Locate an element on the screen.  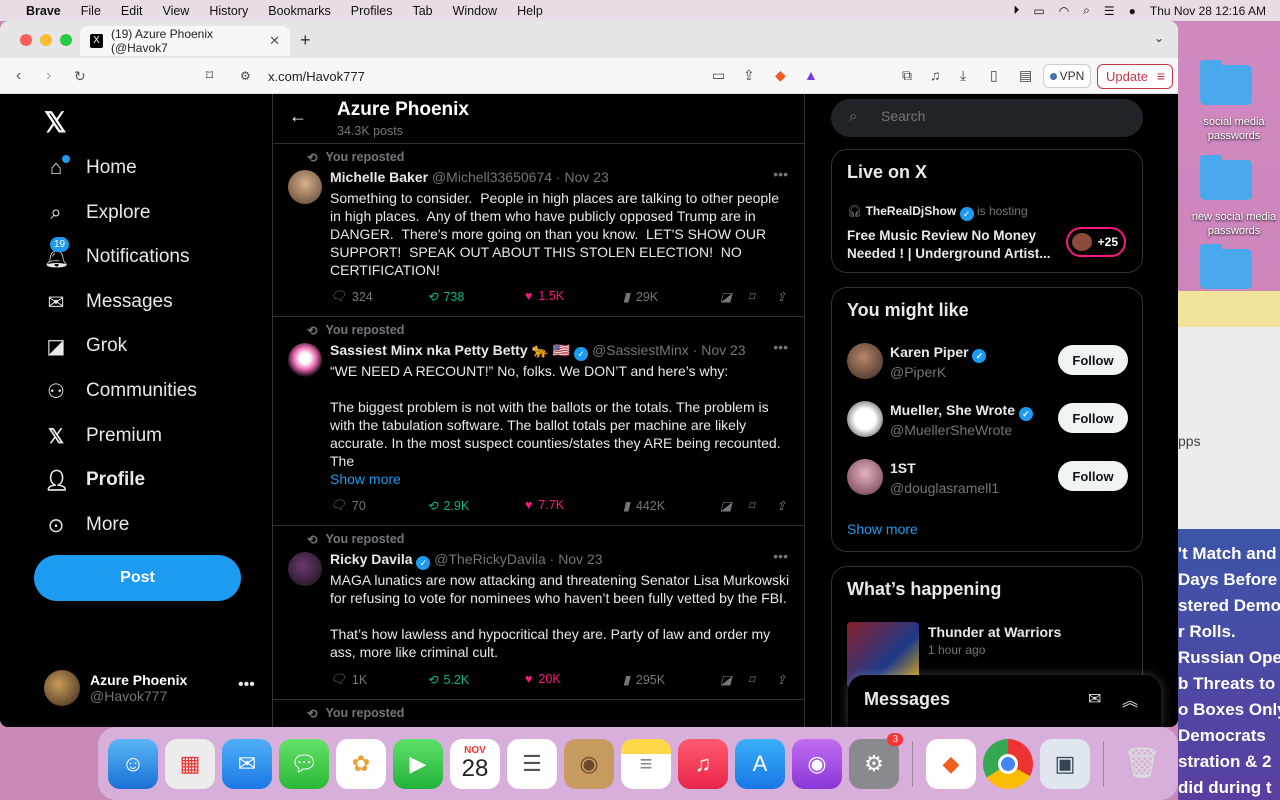
brave-shields-icon: ◆ is located at coordinates (780, 75).